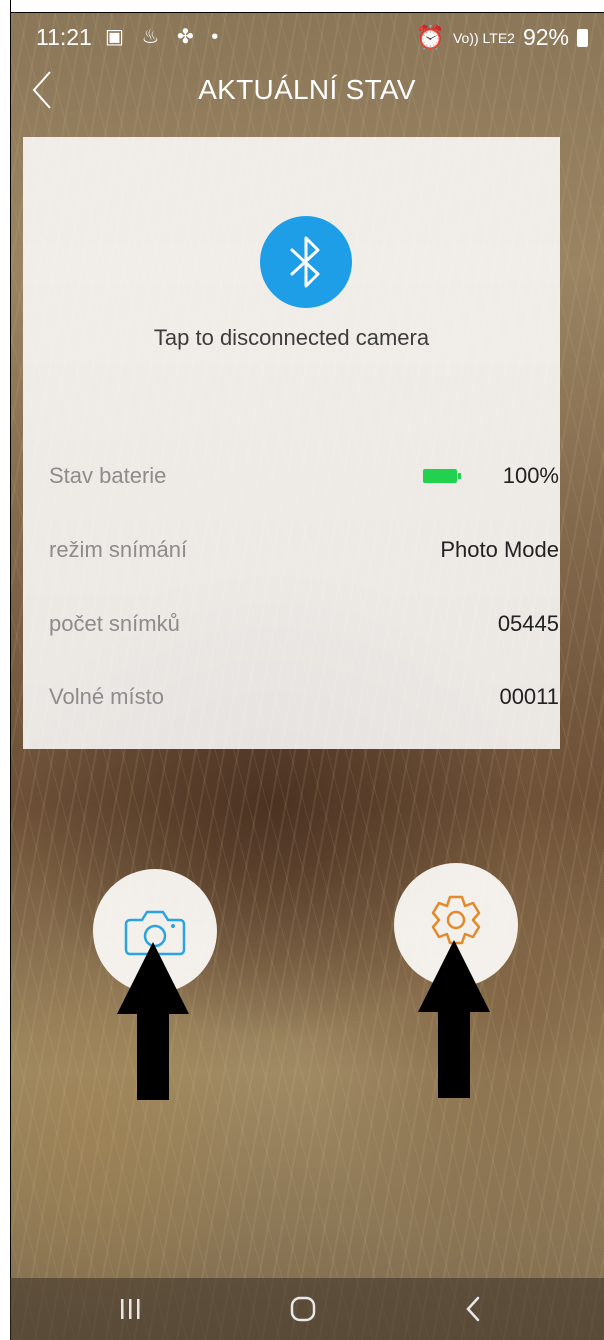 Image resolution: width=604 pixels, height=1340 pixels. Describe the element at coordinates (483, 37) in the screenshot. I see `signal-icon: Vo)) LTE2` at that location.